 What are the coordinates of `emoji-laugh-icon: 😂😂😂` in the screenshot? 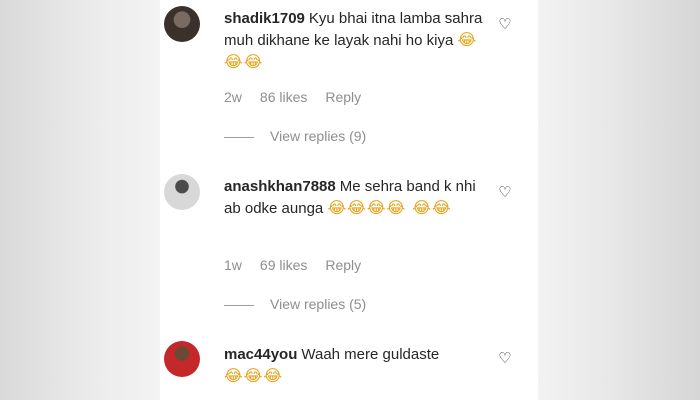 It's located at (254, 375).